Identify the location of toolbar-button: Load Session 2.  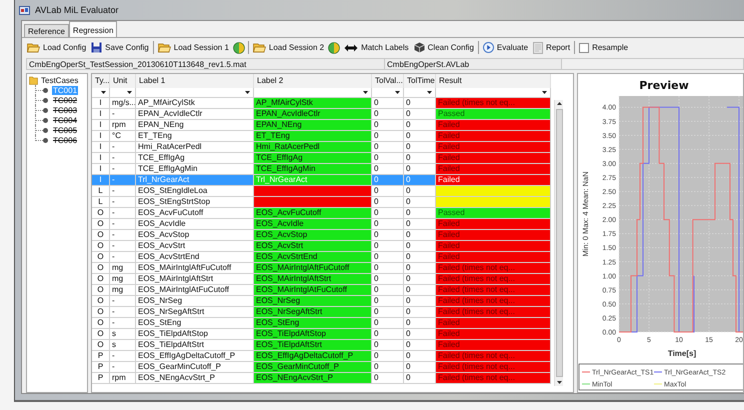
(289, 47).